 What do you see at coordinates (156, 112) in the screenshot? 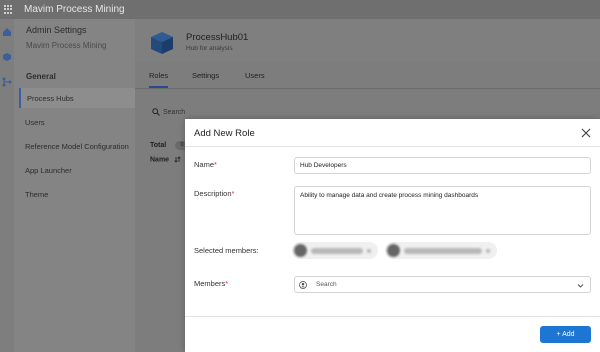
I see `search-icon` at bounding box center [156, 112].